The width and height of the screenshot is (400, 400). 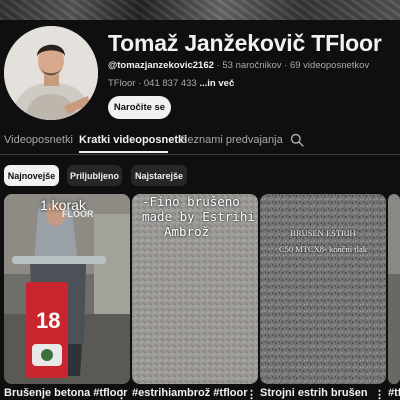 What do you see at coordinates (94, 175) in the screenshot?
I see `filter-popular: Priljubljeno` at bounding box center [94, 175].